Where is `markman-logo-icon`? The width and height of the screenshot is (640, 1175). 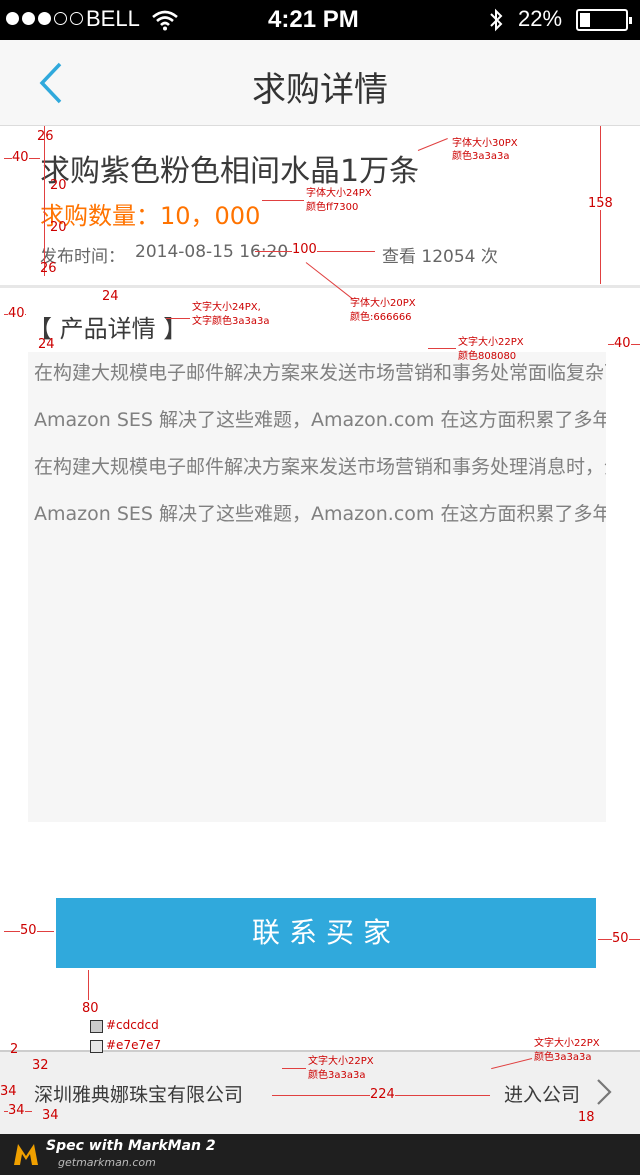
markman-logo-icon is located at coordinates (26, 1154).